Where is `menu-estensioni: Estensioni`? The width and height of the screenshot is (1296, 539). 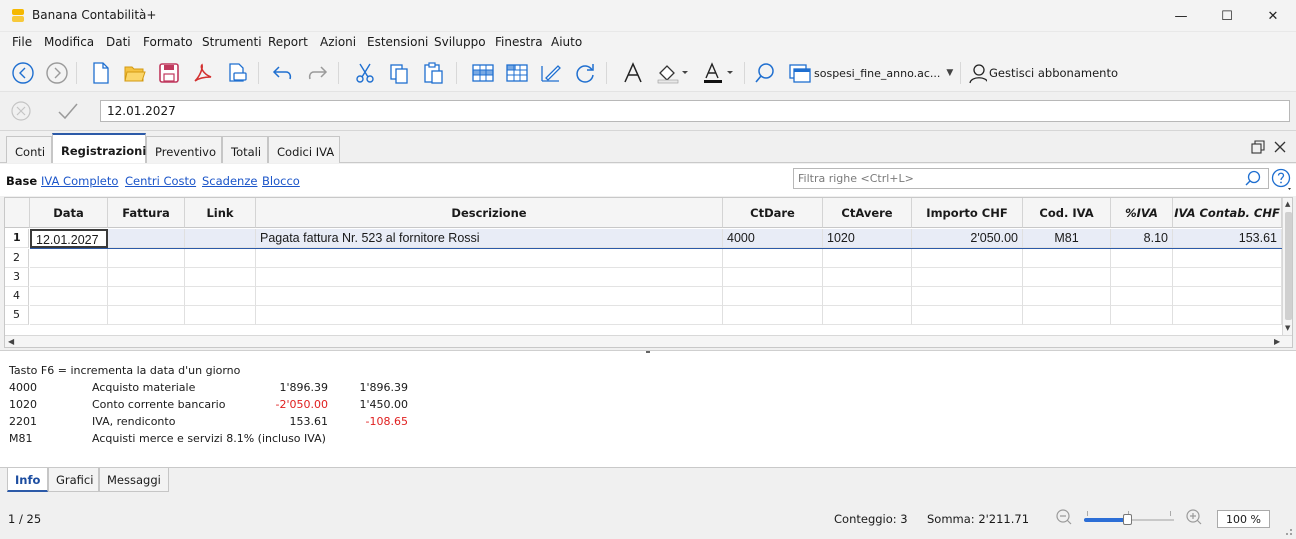 menu-estensioni: Estensioni is located at coordinates (397, 42).